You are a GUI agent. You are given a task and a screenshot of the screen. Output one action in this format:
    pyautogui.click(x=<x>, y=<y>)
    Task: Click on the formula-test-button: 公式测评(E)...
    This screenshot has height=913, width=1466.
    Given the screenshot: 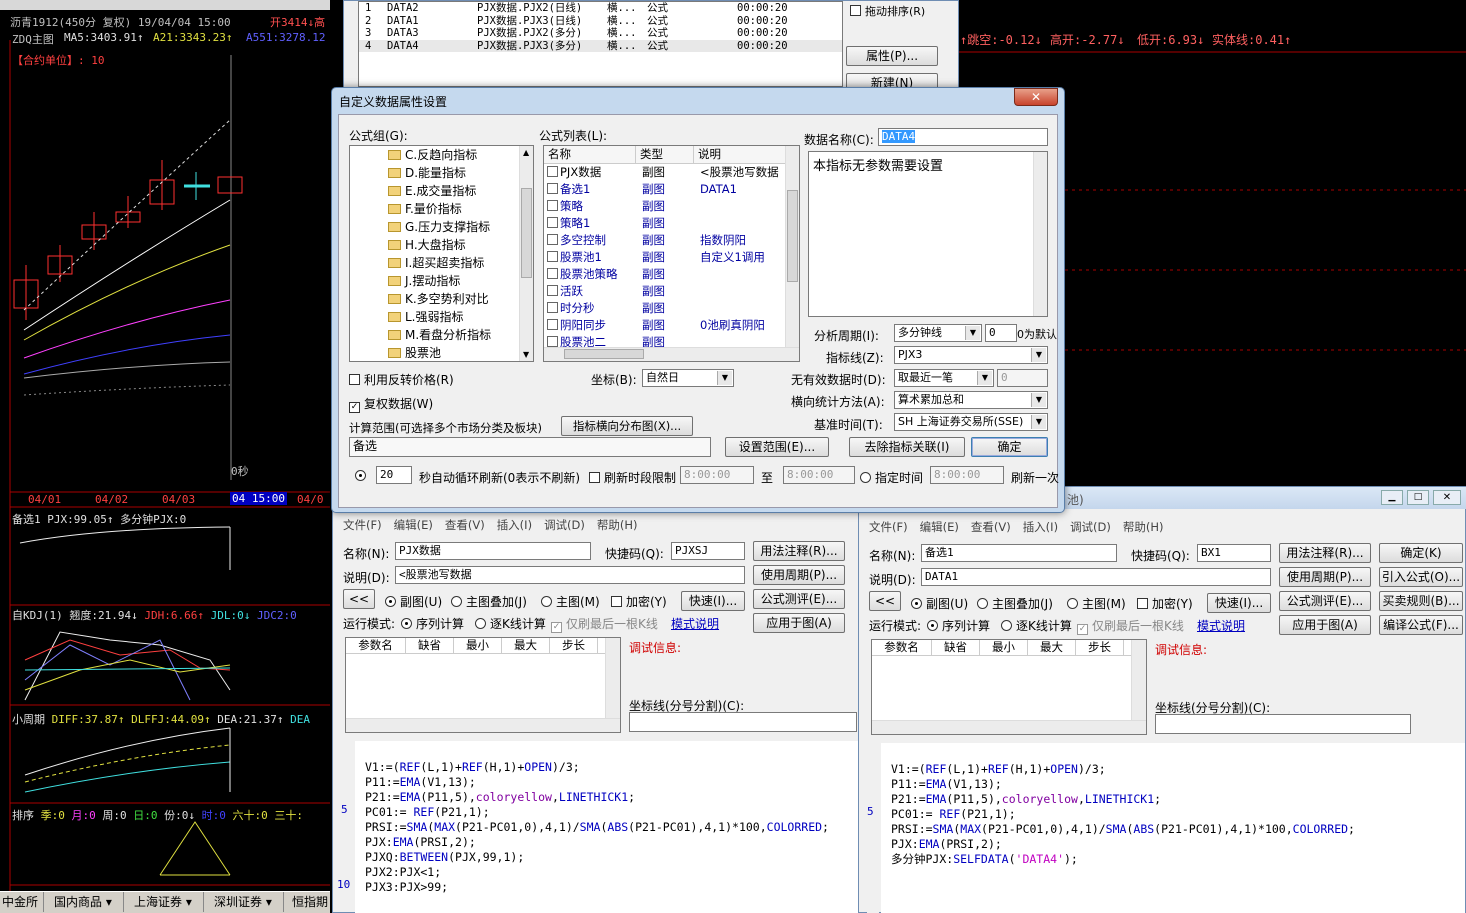 What is the action you would take?
    pyautogui.click(x=799, y=599)
    